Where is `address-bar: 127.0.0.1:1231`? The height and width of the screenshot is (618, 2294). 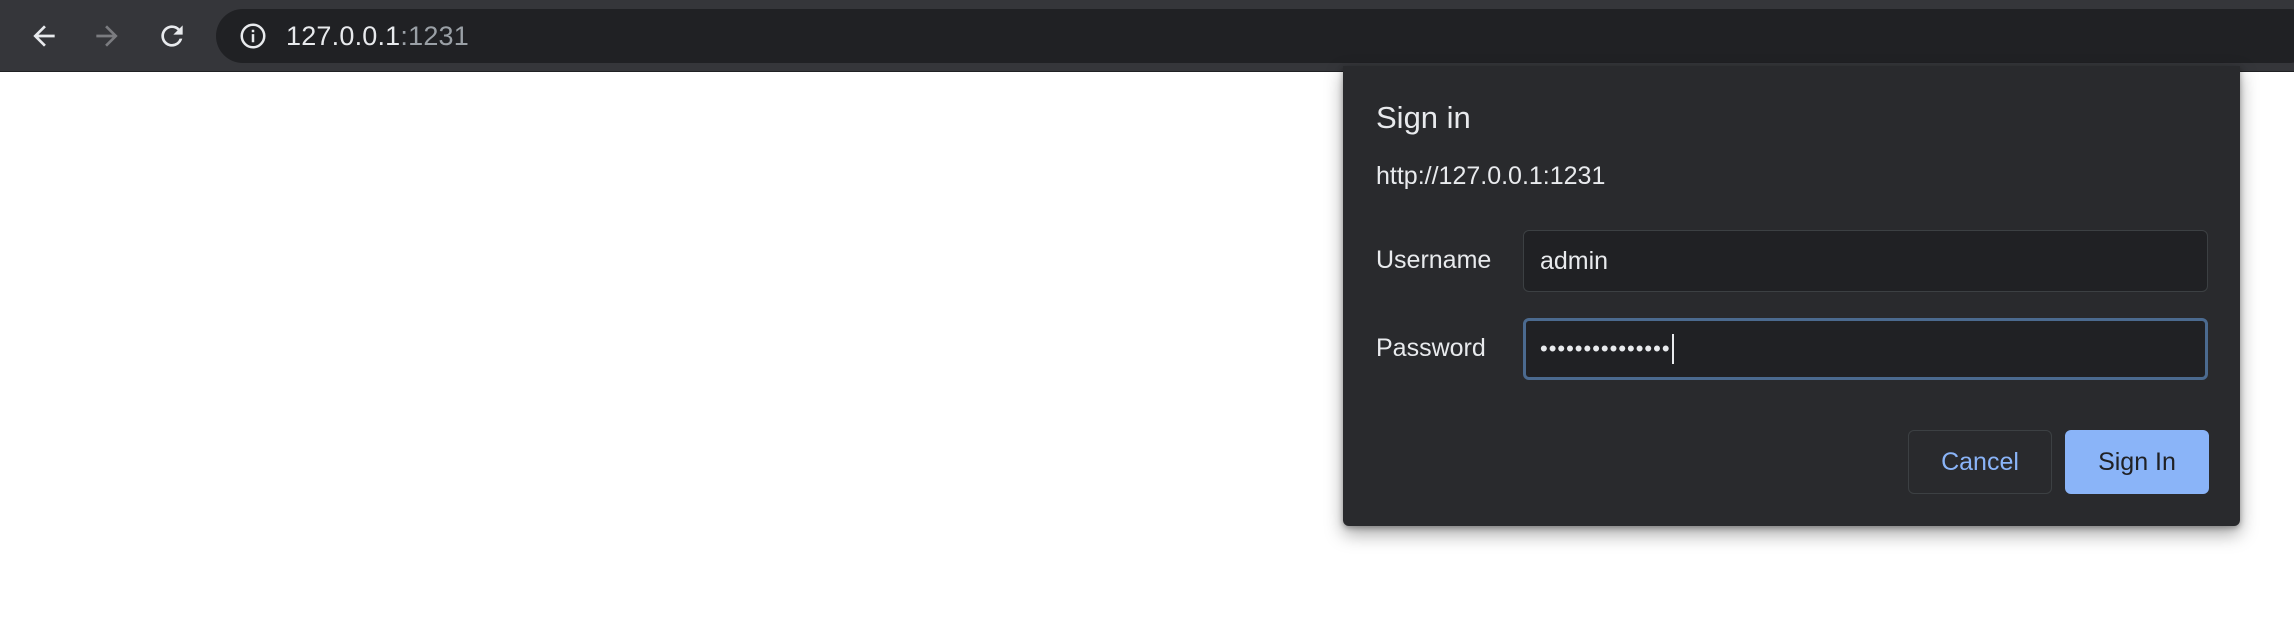 address-bar: 127.0.0.1:1231 is located at coordinates (1255, 36).